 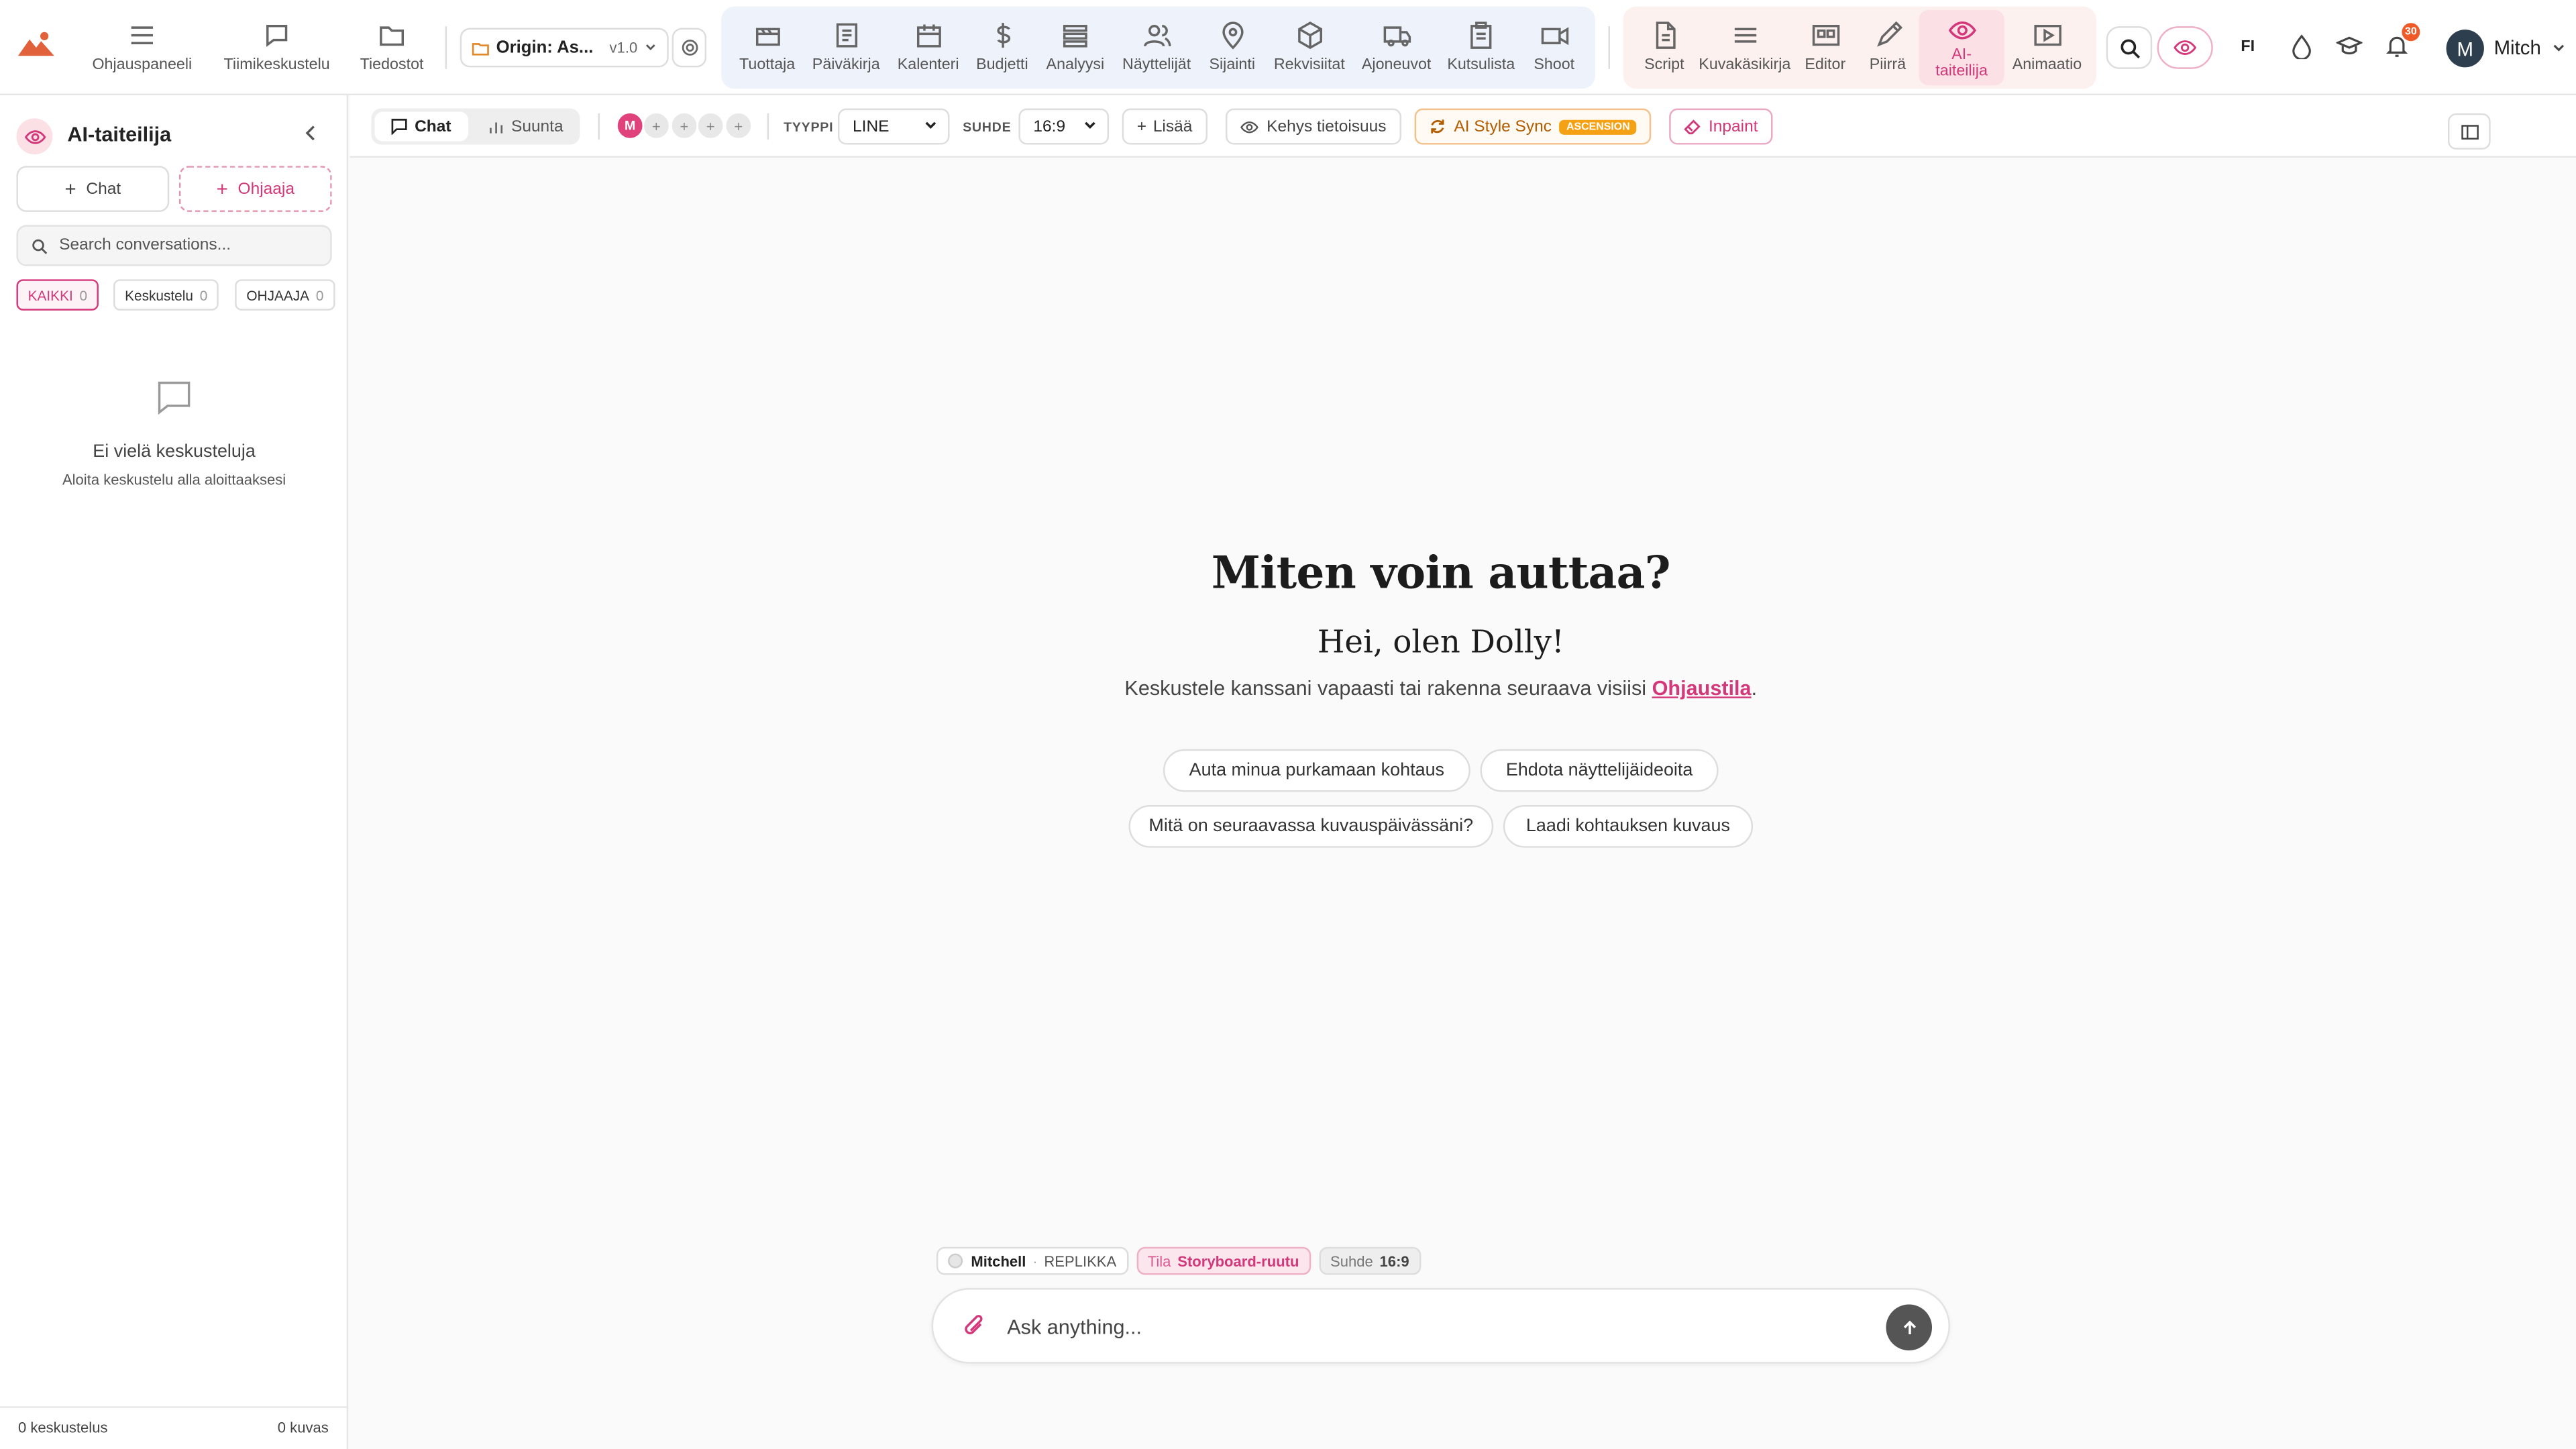 I want to click on tab-ai-taiteilija: AI-taiteilija, so click(x=1961, y=47).